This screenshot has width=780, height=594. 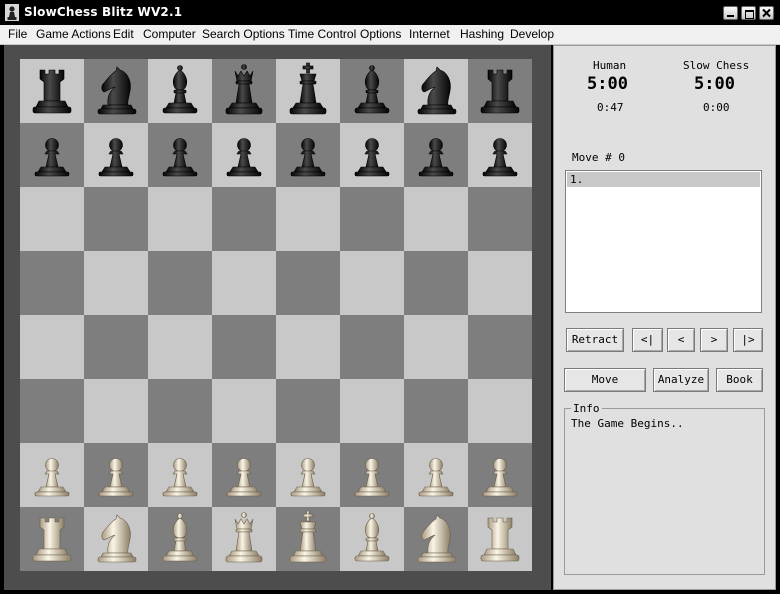 I want to click on square-e1, so click(x=308, y=539).